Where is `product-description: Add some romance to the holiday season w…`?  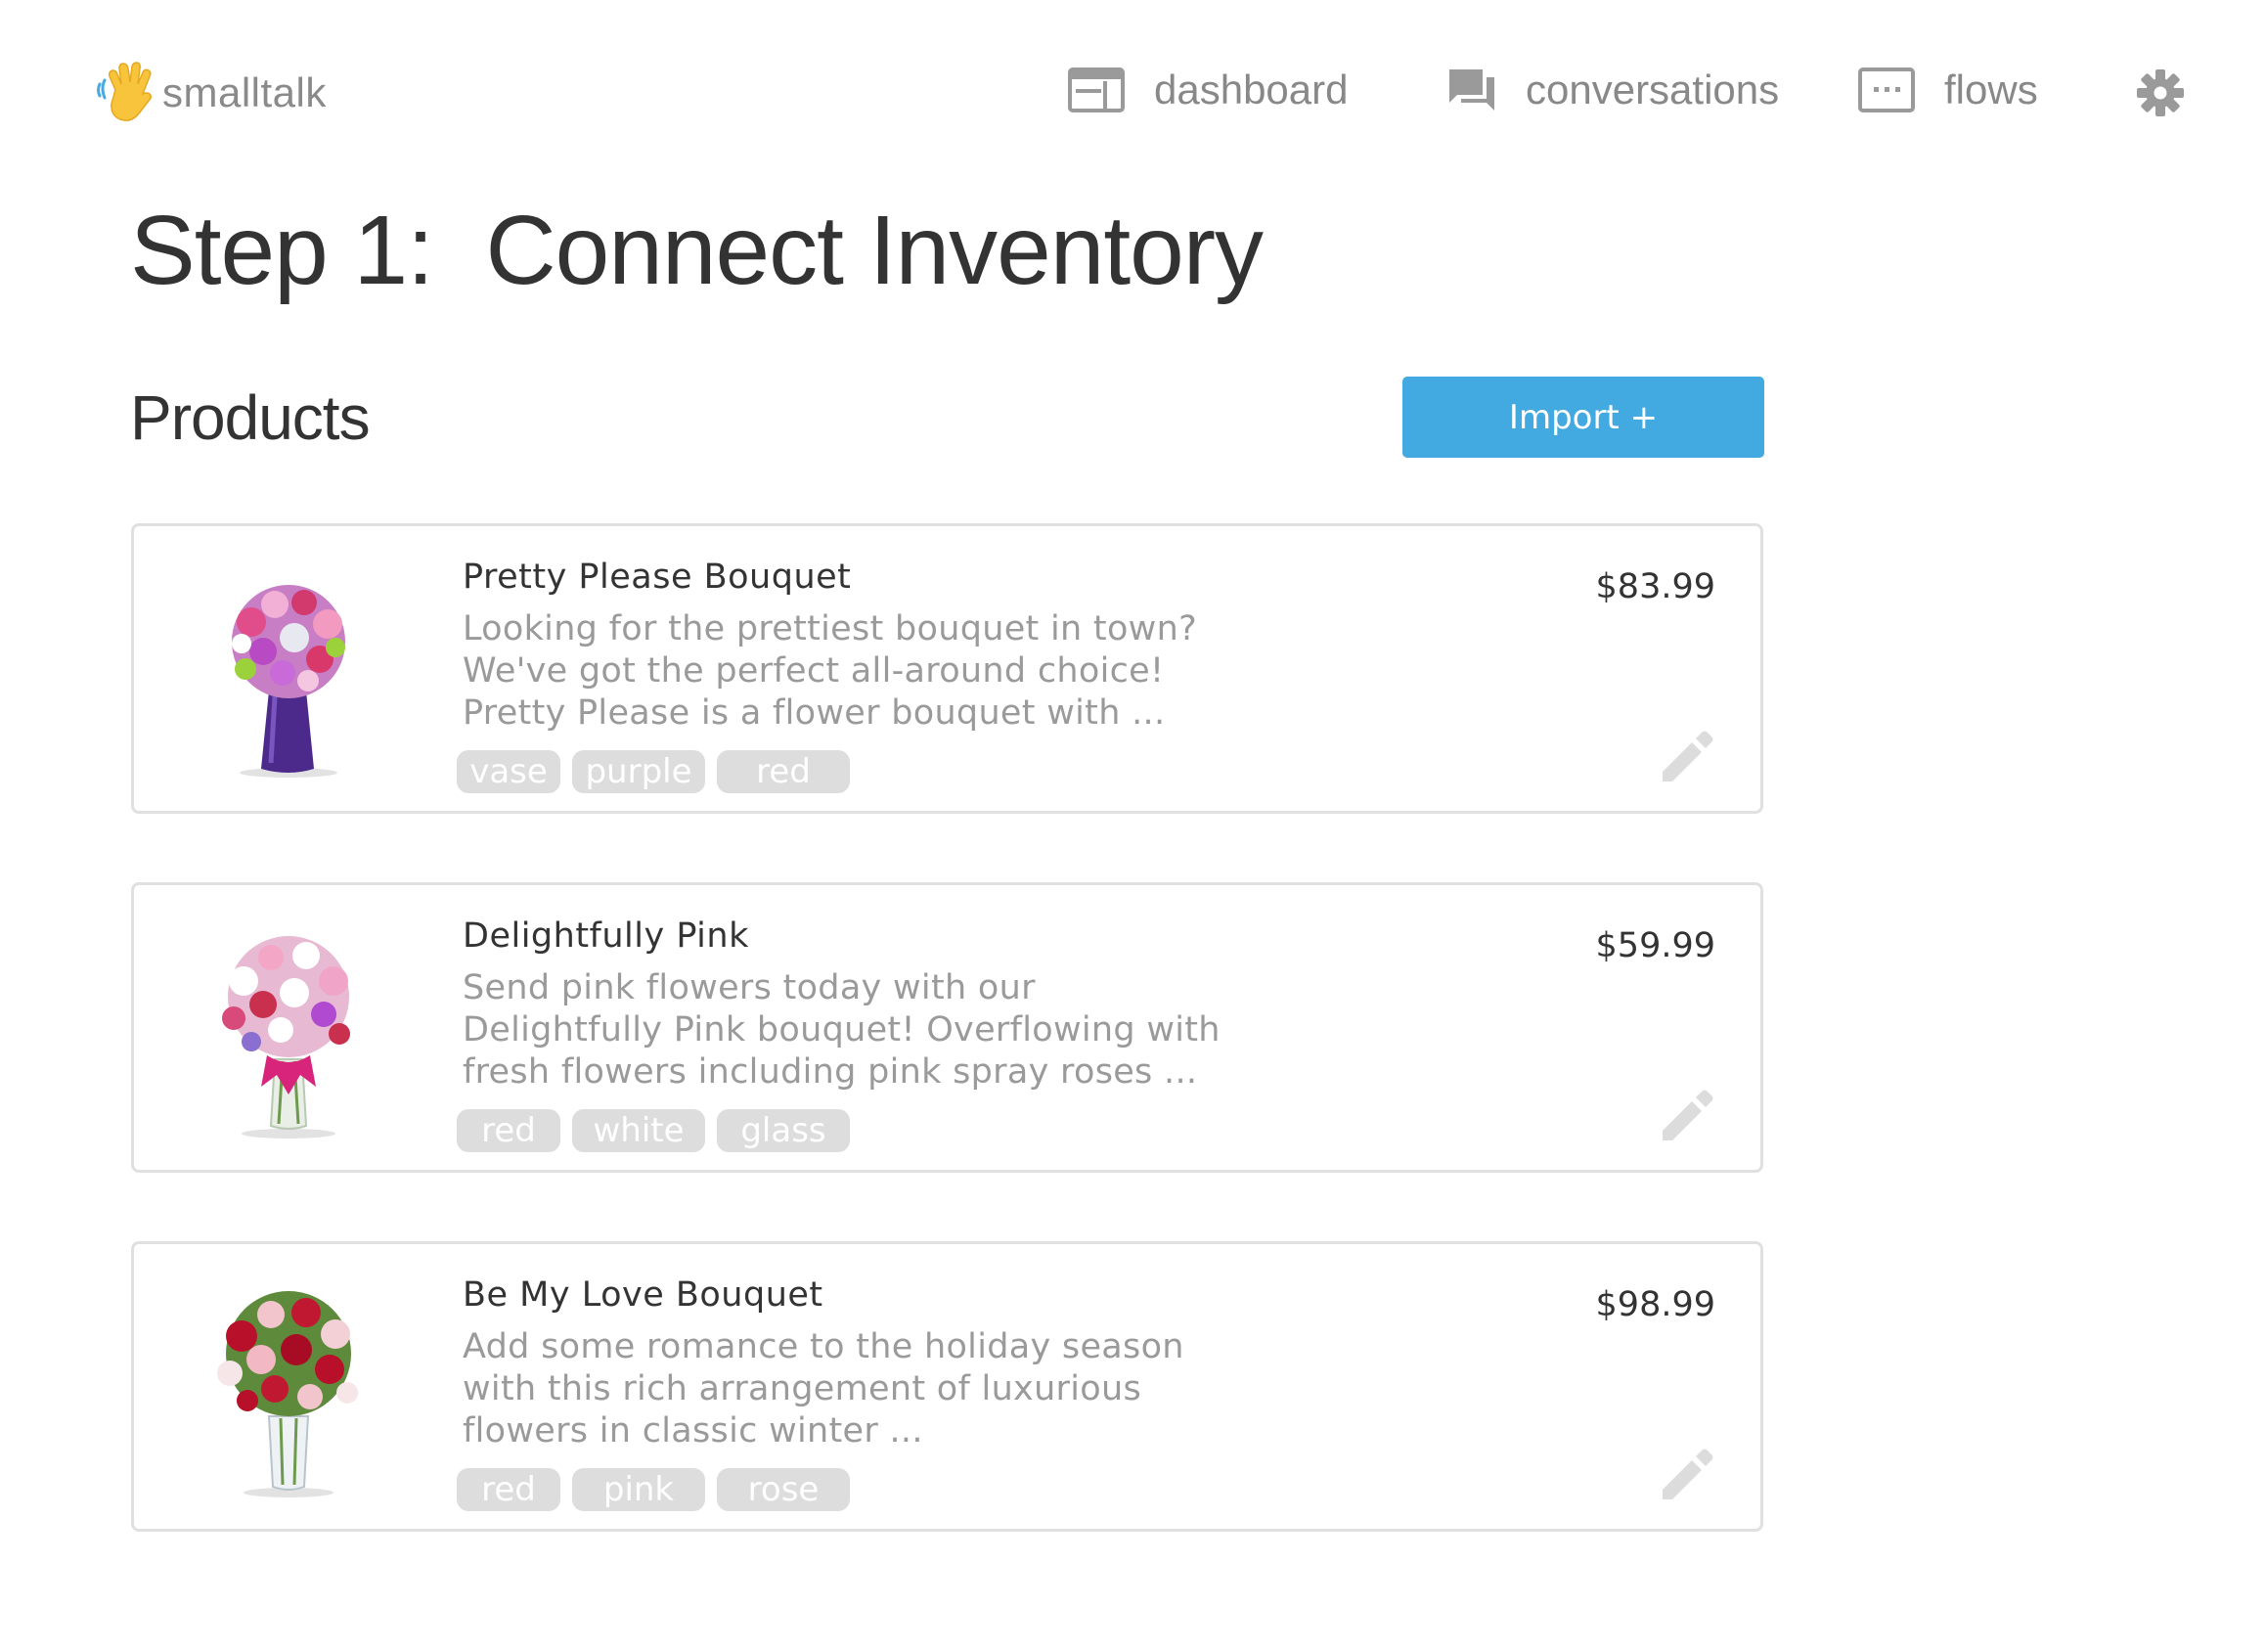 product-description: Add some romance to the holiday season w… is located at coordinates (883, 1389).